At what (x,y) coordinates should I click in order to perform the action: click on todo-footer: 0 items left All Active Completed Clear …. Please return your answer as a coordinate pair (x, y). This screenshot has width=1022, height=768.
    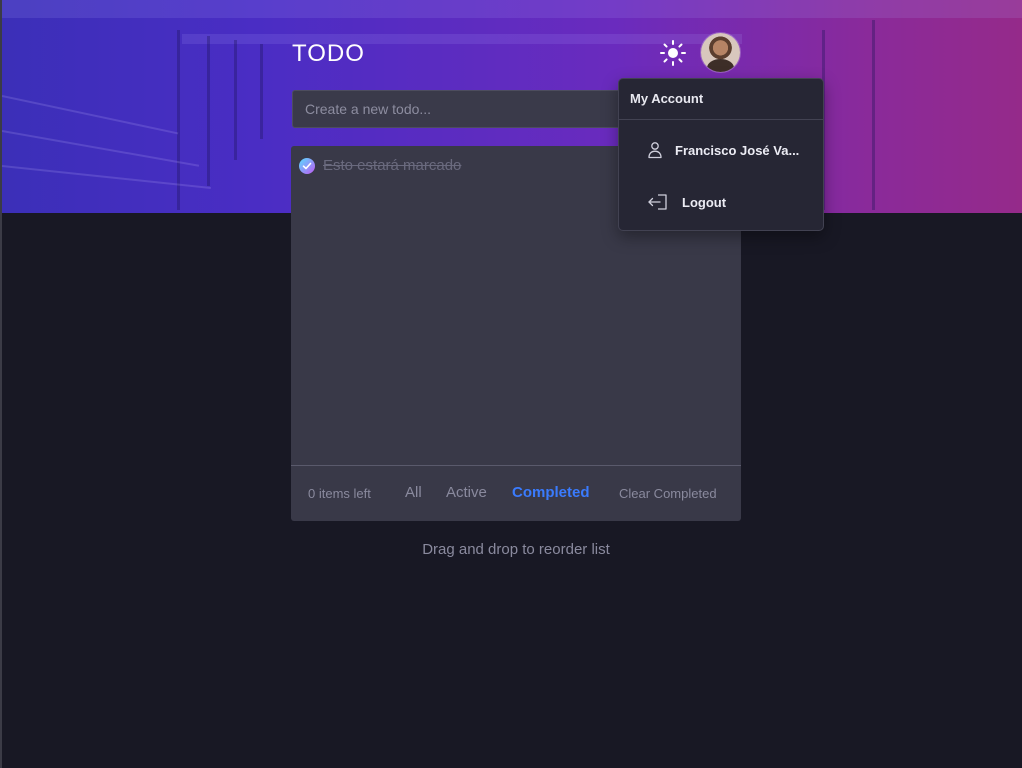
    Looking at the image, I should click on (516, 493).